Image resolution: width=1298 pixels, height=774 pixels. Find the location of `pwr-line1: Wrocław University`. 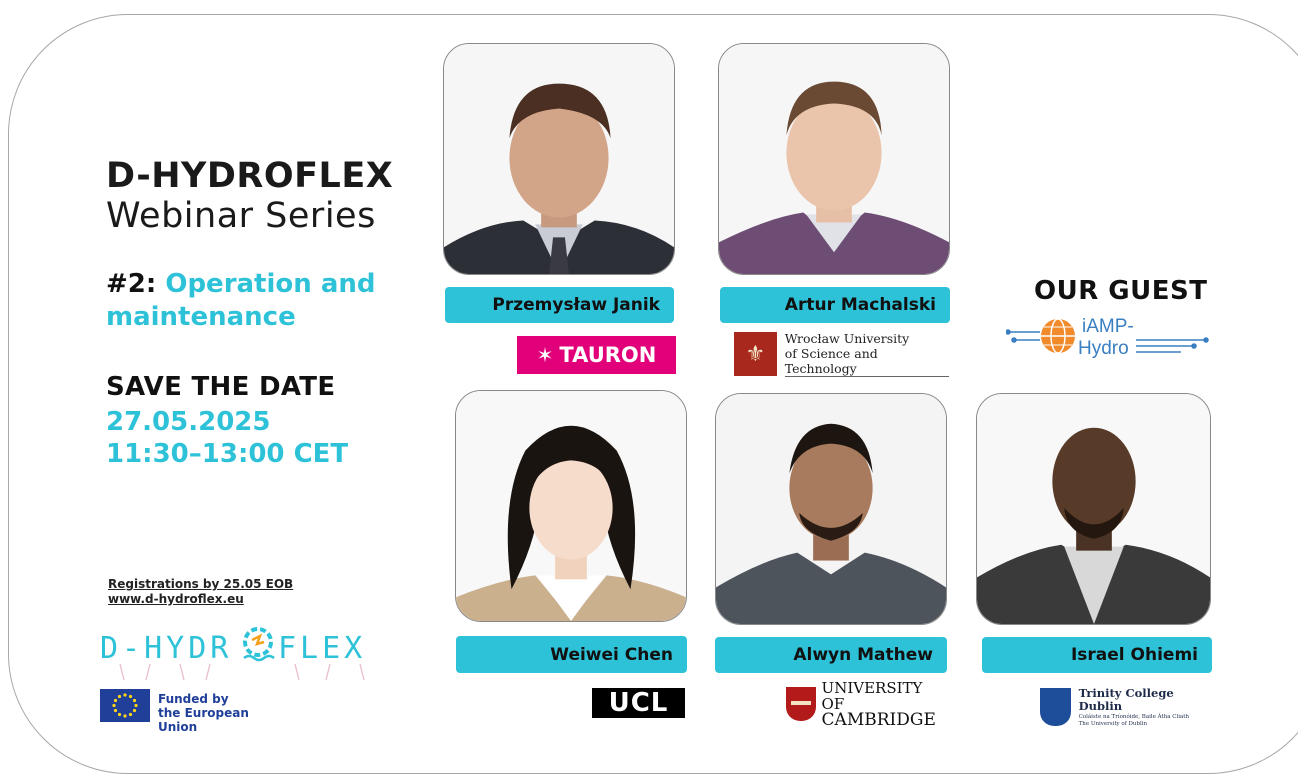

pwr-line1: Wrocław University is located at coordinates (847, 338).